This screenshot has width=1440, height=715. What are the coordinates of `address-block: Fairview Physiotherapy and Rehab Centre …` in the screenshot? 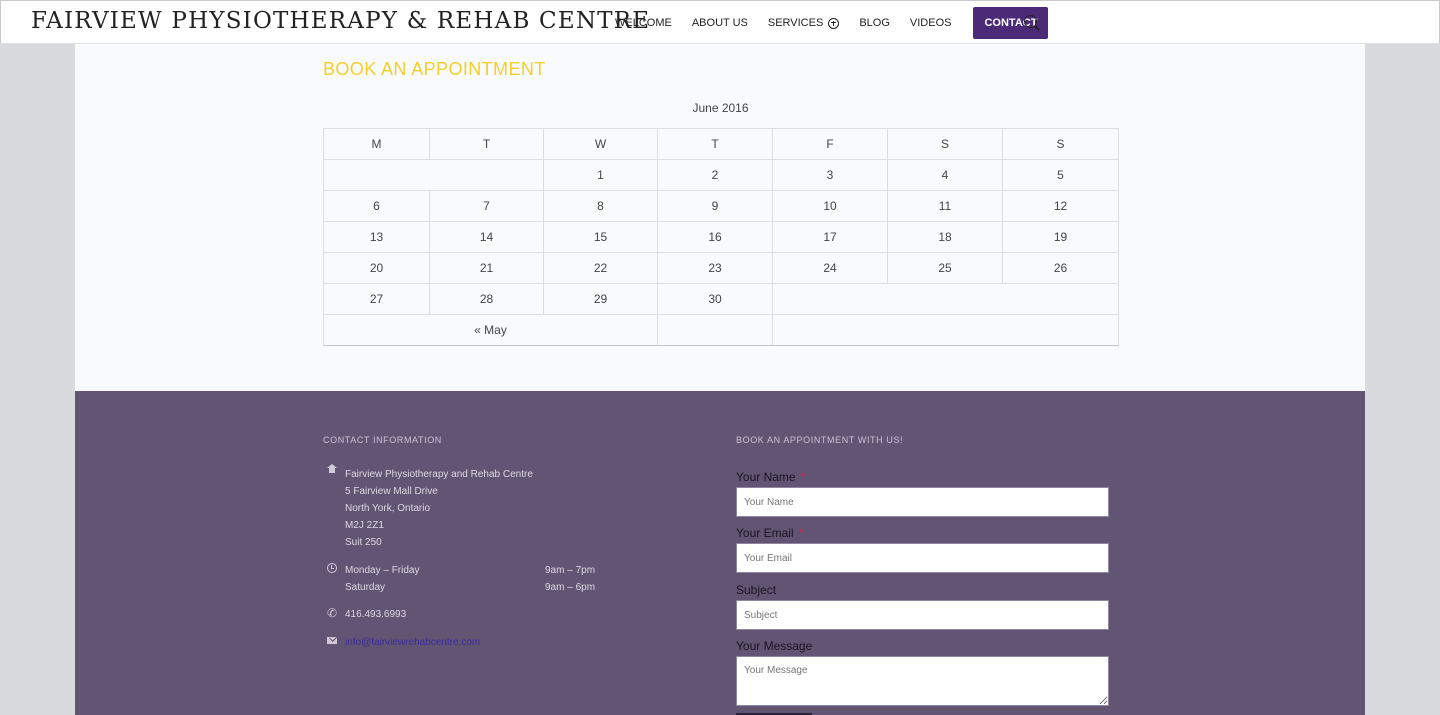 It's located at (439, 508).